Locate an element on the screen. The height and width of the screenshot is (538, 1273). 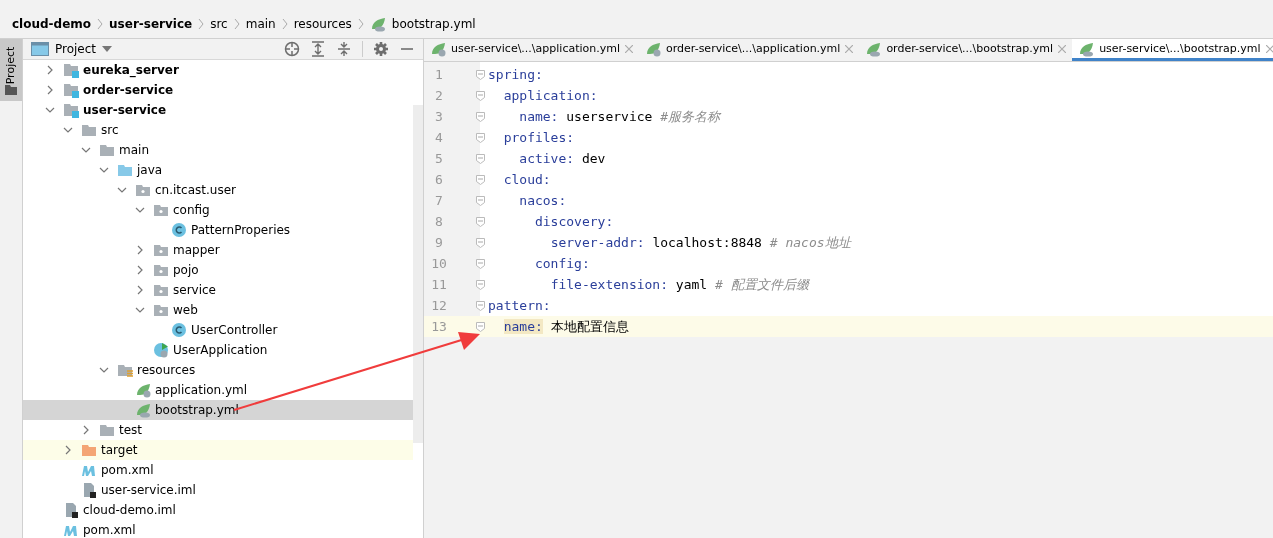
editor-tab: order-service\...\bootstrap.yml is located at coordinates (966, 50).